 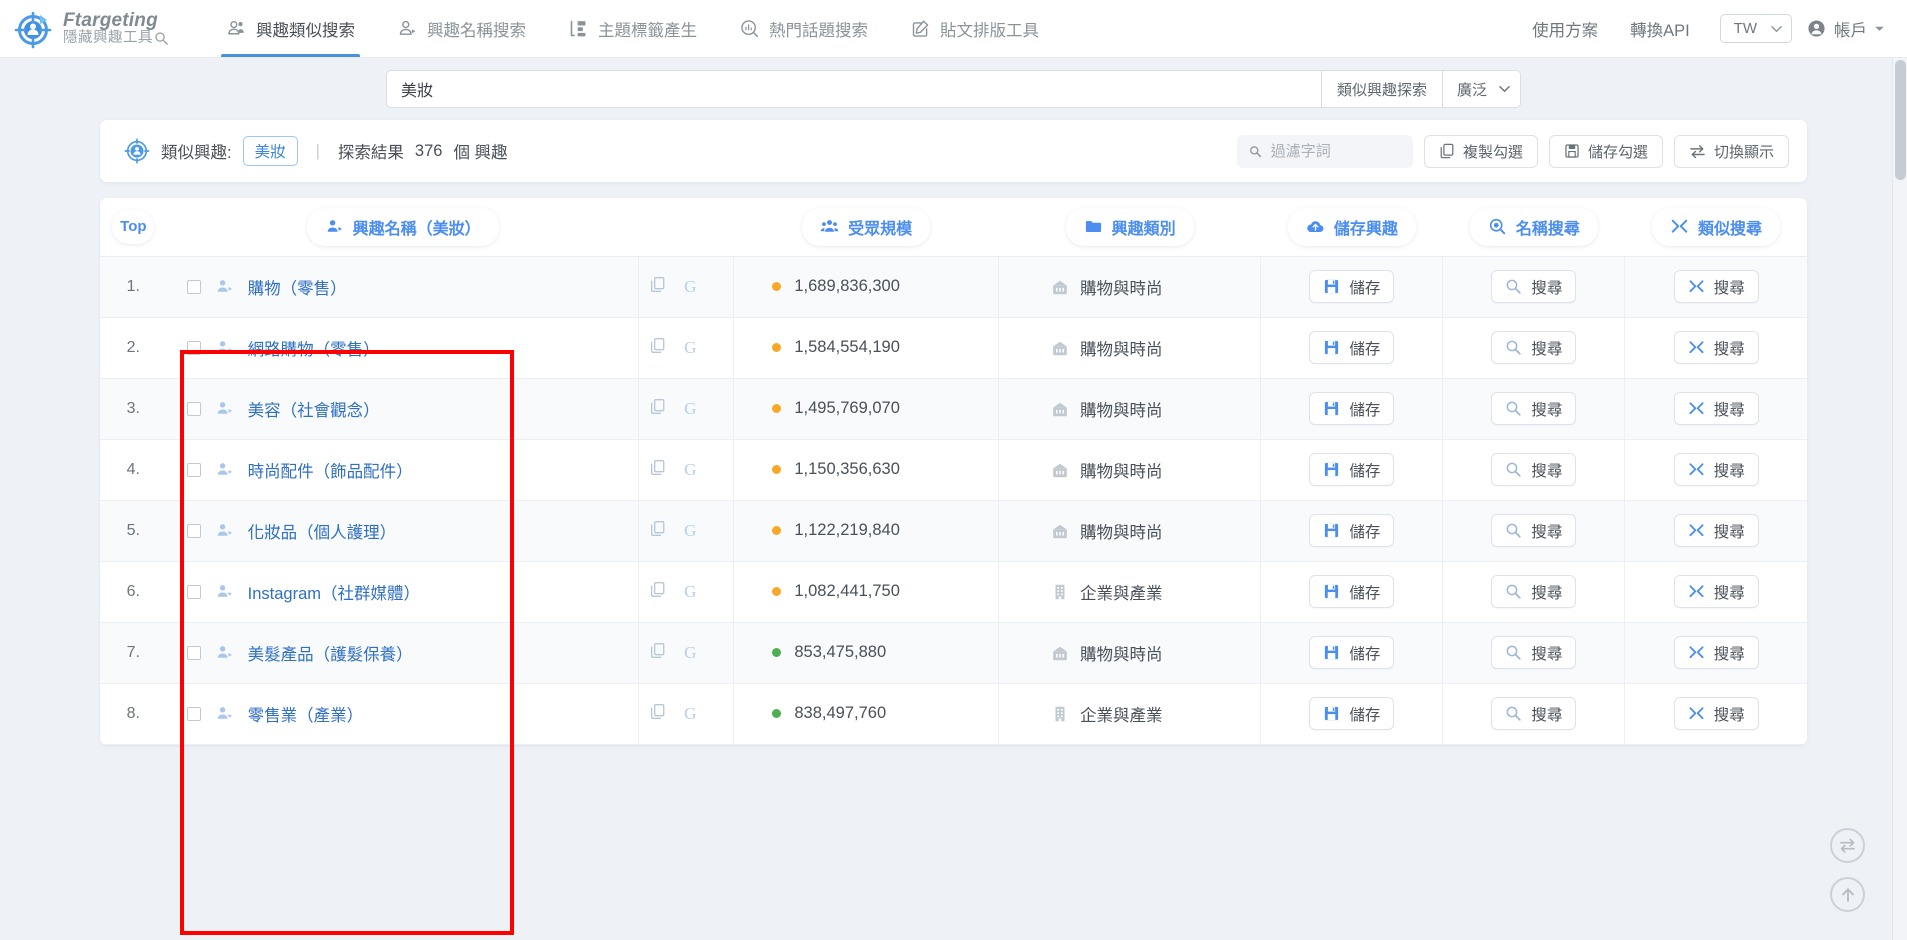 I want to click on filter-input, so click(x=1335, y=151).